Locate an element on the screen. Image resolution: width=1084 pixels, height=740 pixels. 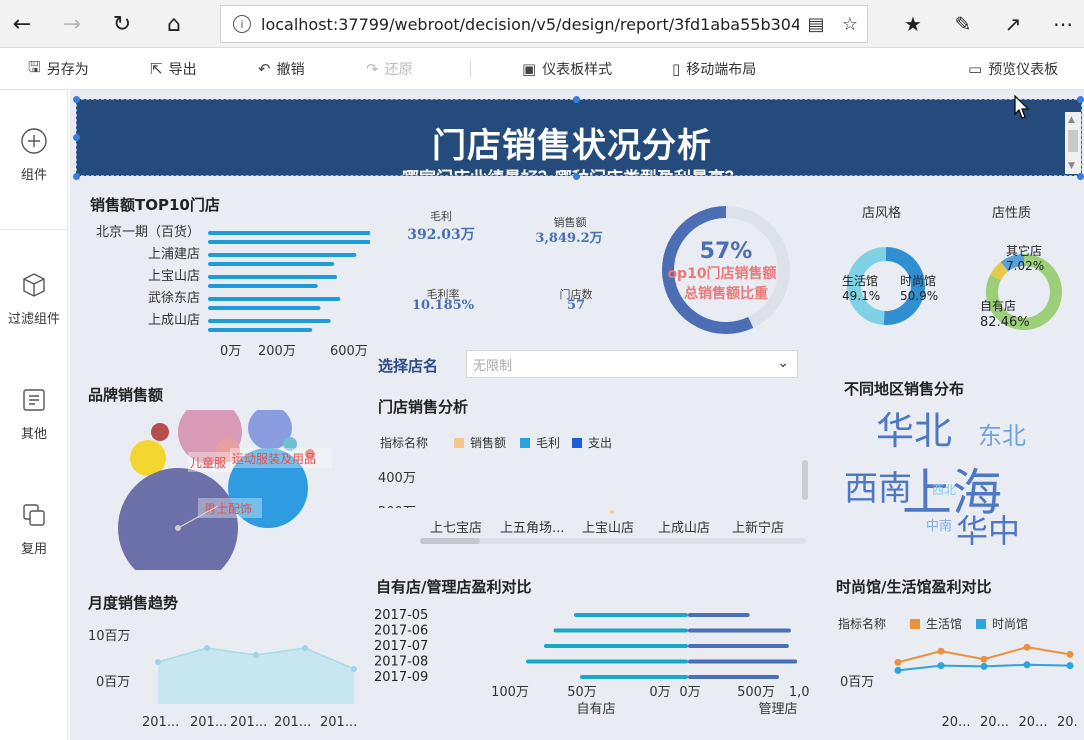
designer-toolbar: 🖫 另存为 ⇱ 导出 ↶ 撤销 ↷ 还原 ▣ 仪表板样式 ▯ 移动端布局 ▭ 预览仪表板 is located at coordinates (542, 69).